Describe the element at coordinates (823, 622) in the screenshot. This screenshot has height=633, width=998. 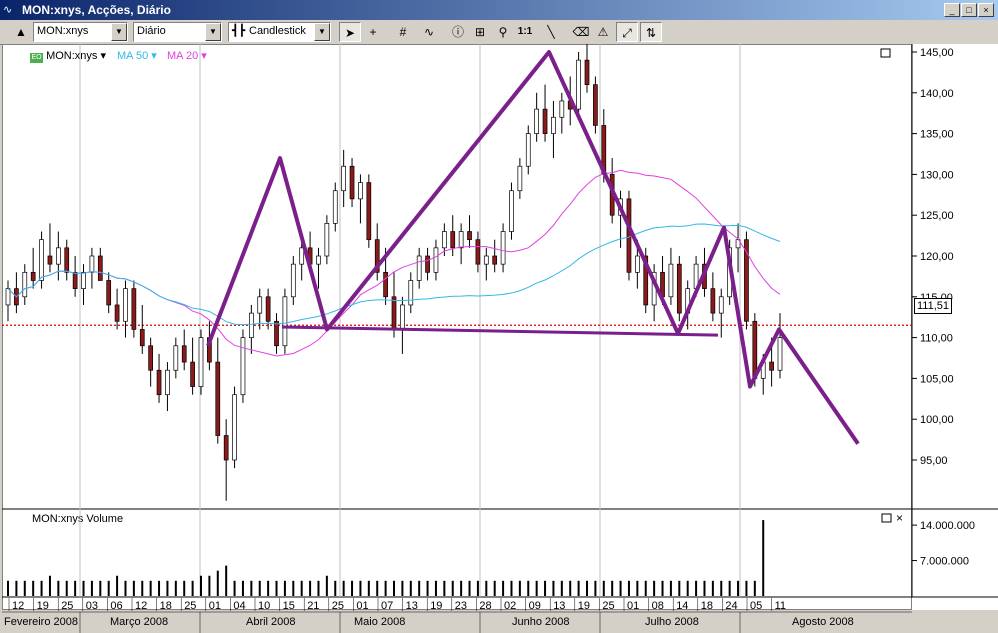
I see `month-label: Agosto 2008` at that location.